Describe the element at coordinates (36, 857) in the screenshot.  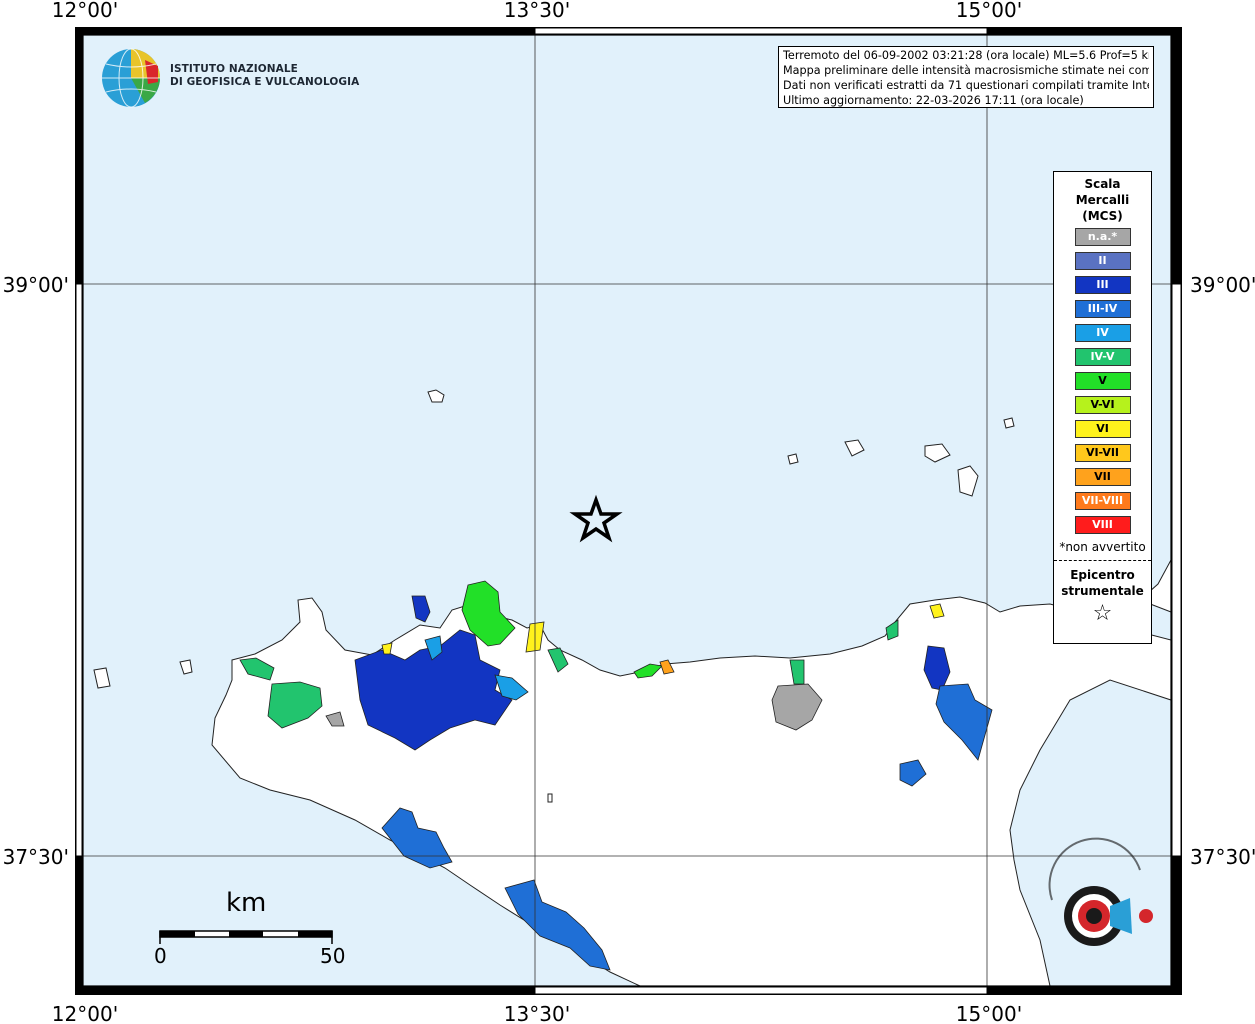
I see `axis-label-left-2: 37°30'` at that location.